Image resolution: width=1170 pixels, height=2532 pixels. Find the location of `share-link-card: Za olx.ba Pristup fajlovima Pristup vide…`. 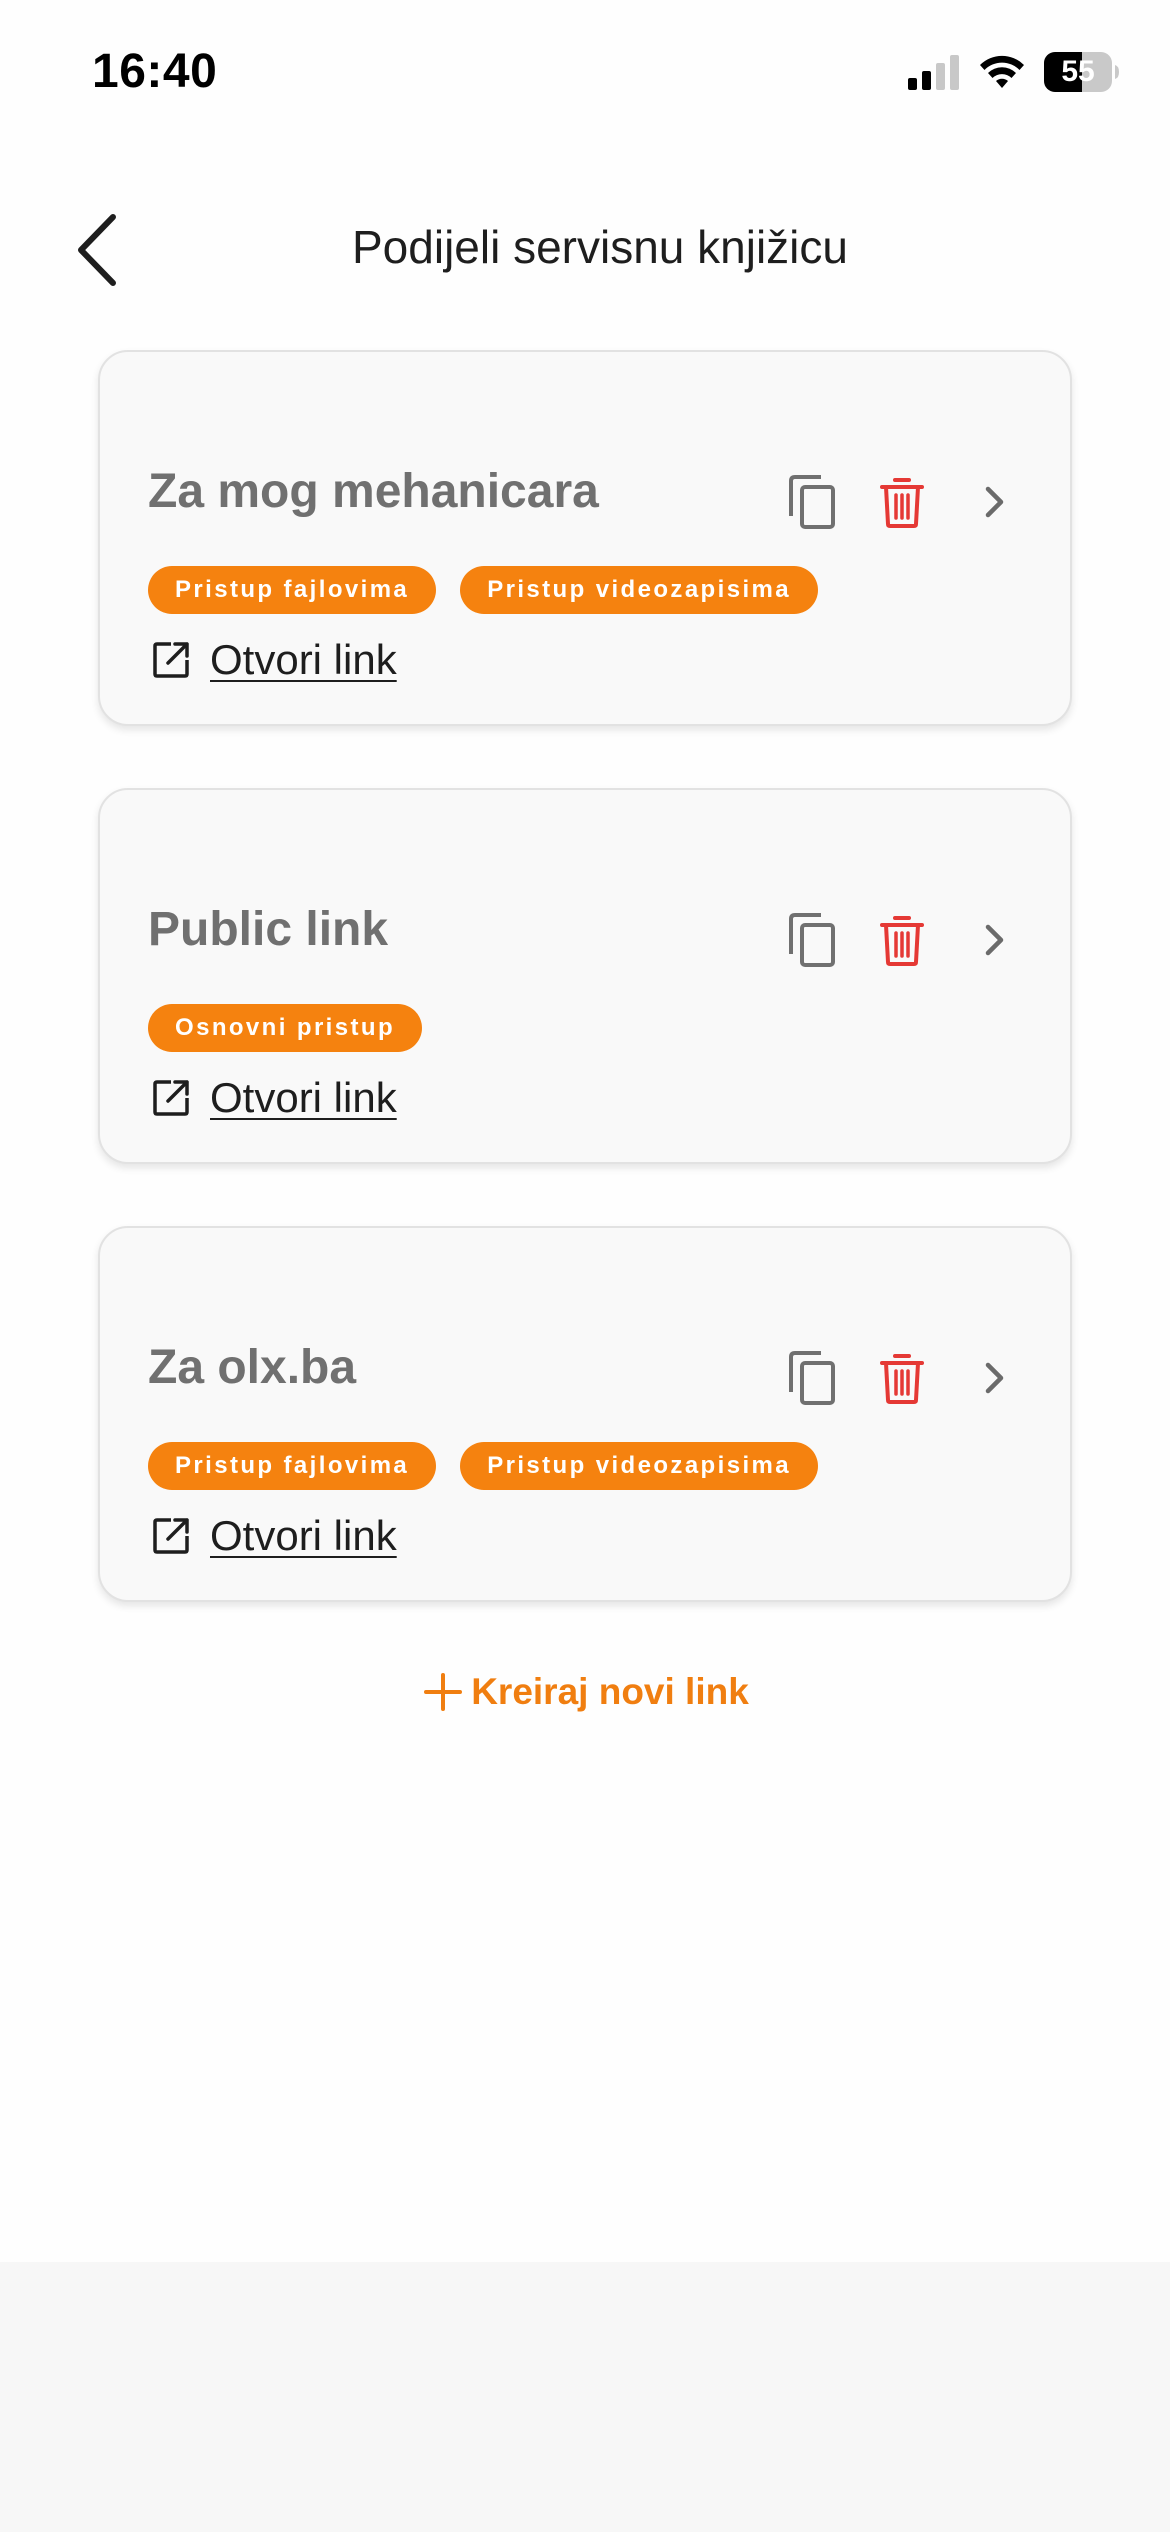

share-link-card: Za olx.ba Pristup fajlovima Pristup vide… is located at coordinates (585, 1414).